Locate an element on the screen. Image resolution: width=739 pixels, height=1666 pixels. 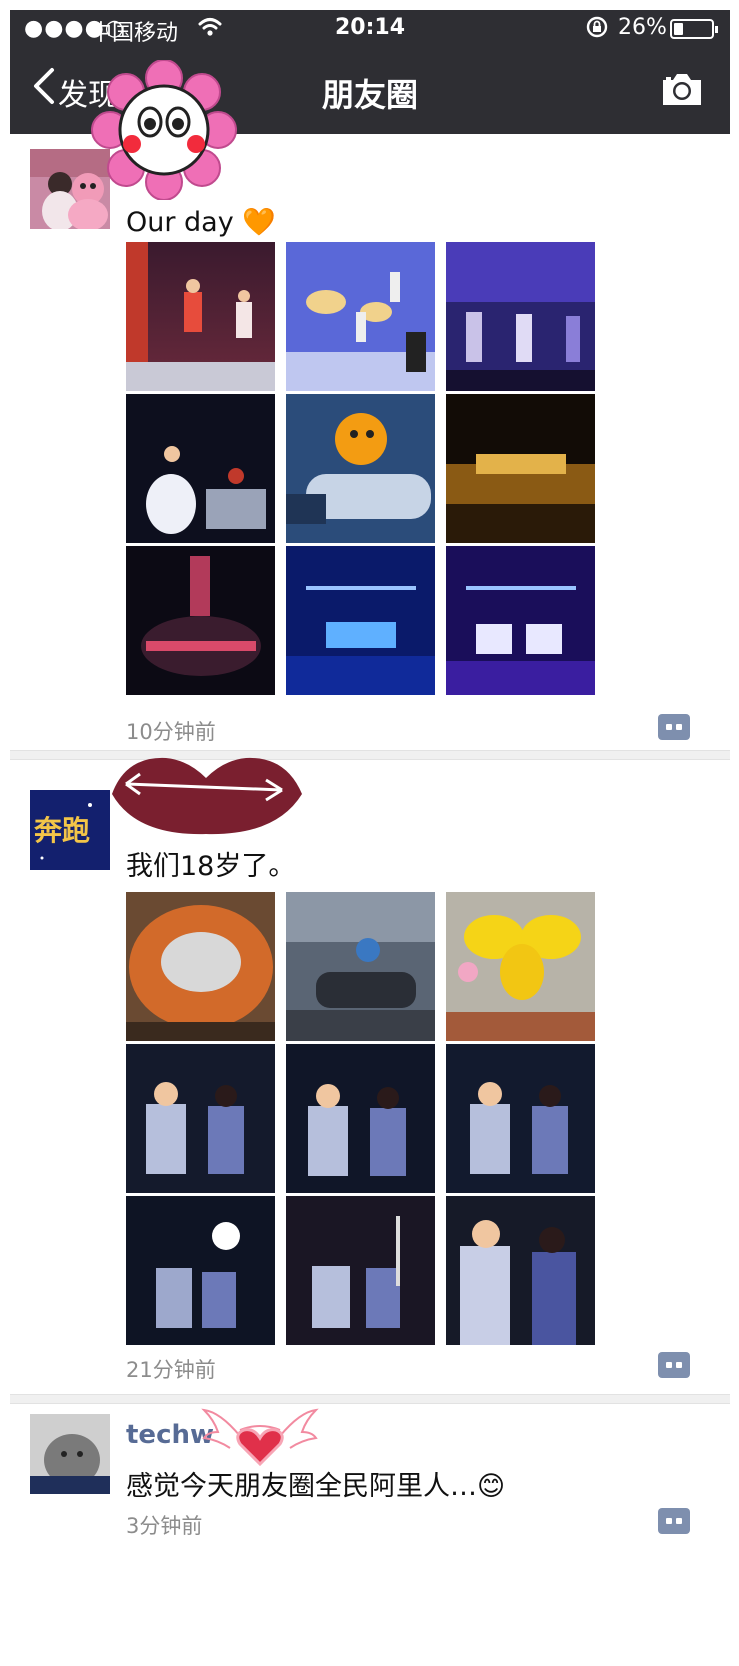
avatar is located at coordinates (70, 1454).